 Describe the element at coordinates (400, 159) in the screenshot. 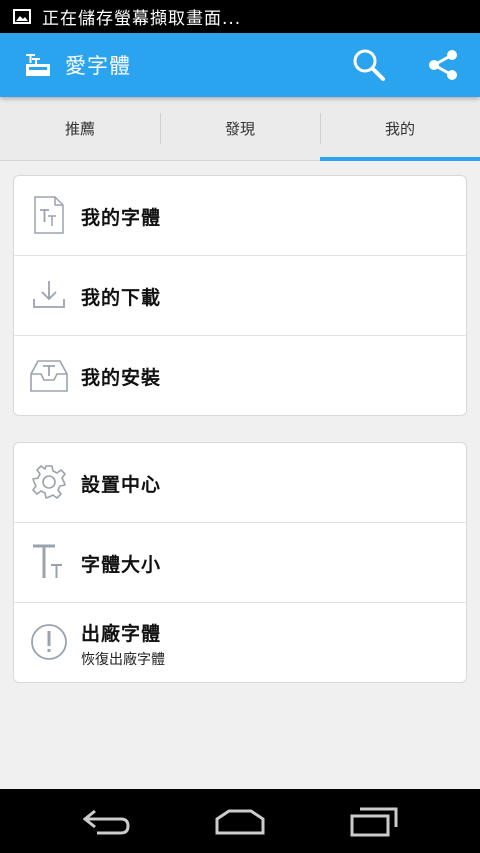

I see `tab-selected-indicator` at that location.